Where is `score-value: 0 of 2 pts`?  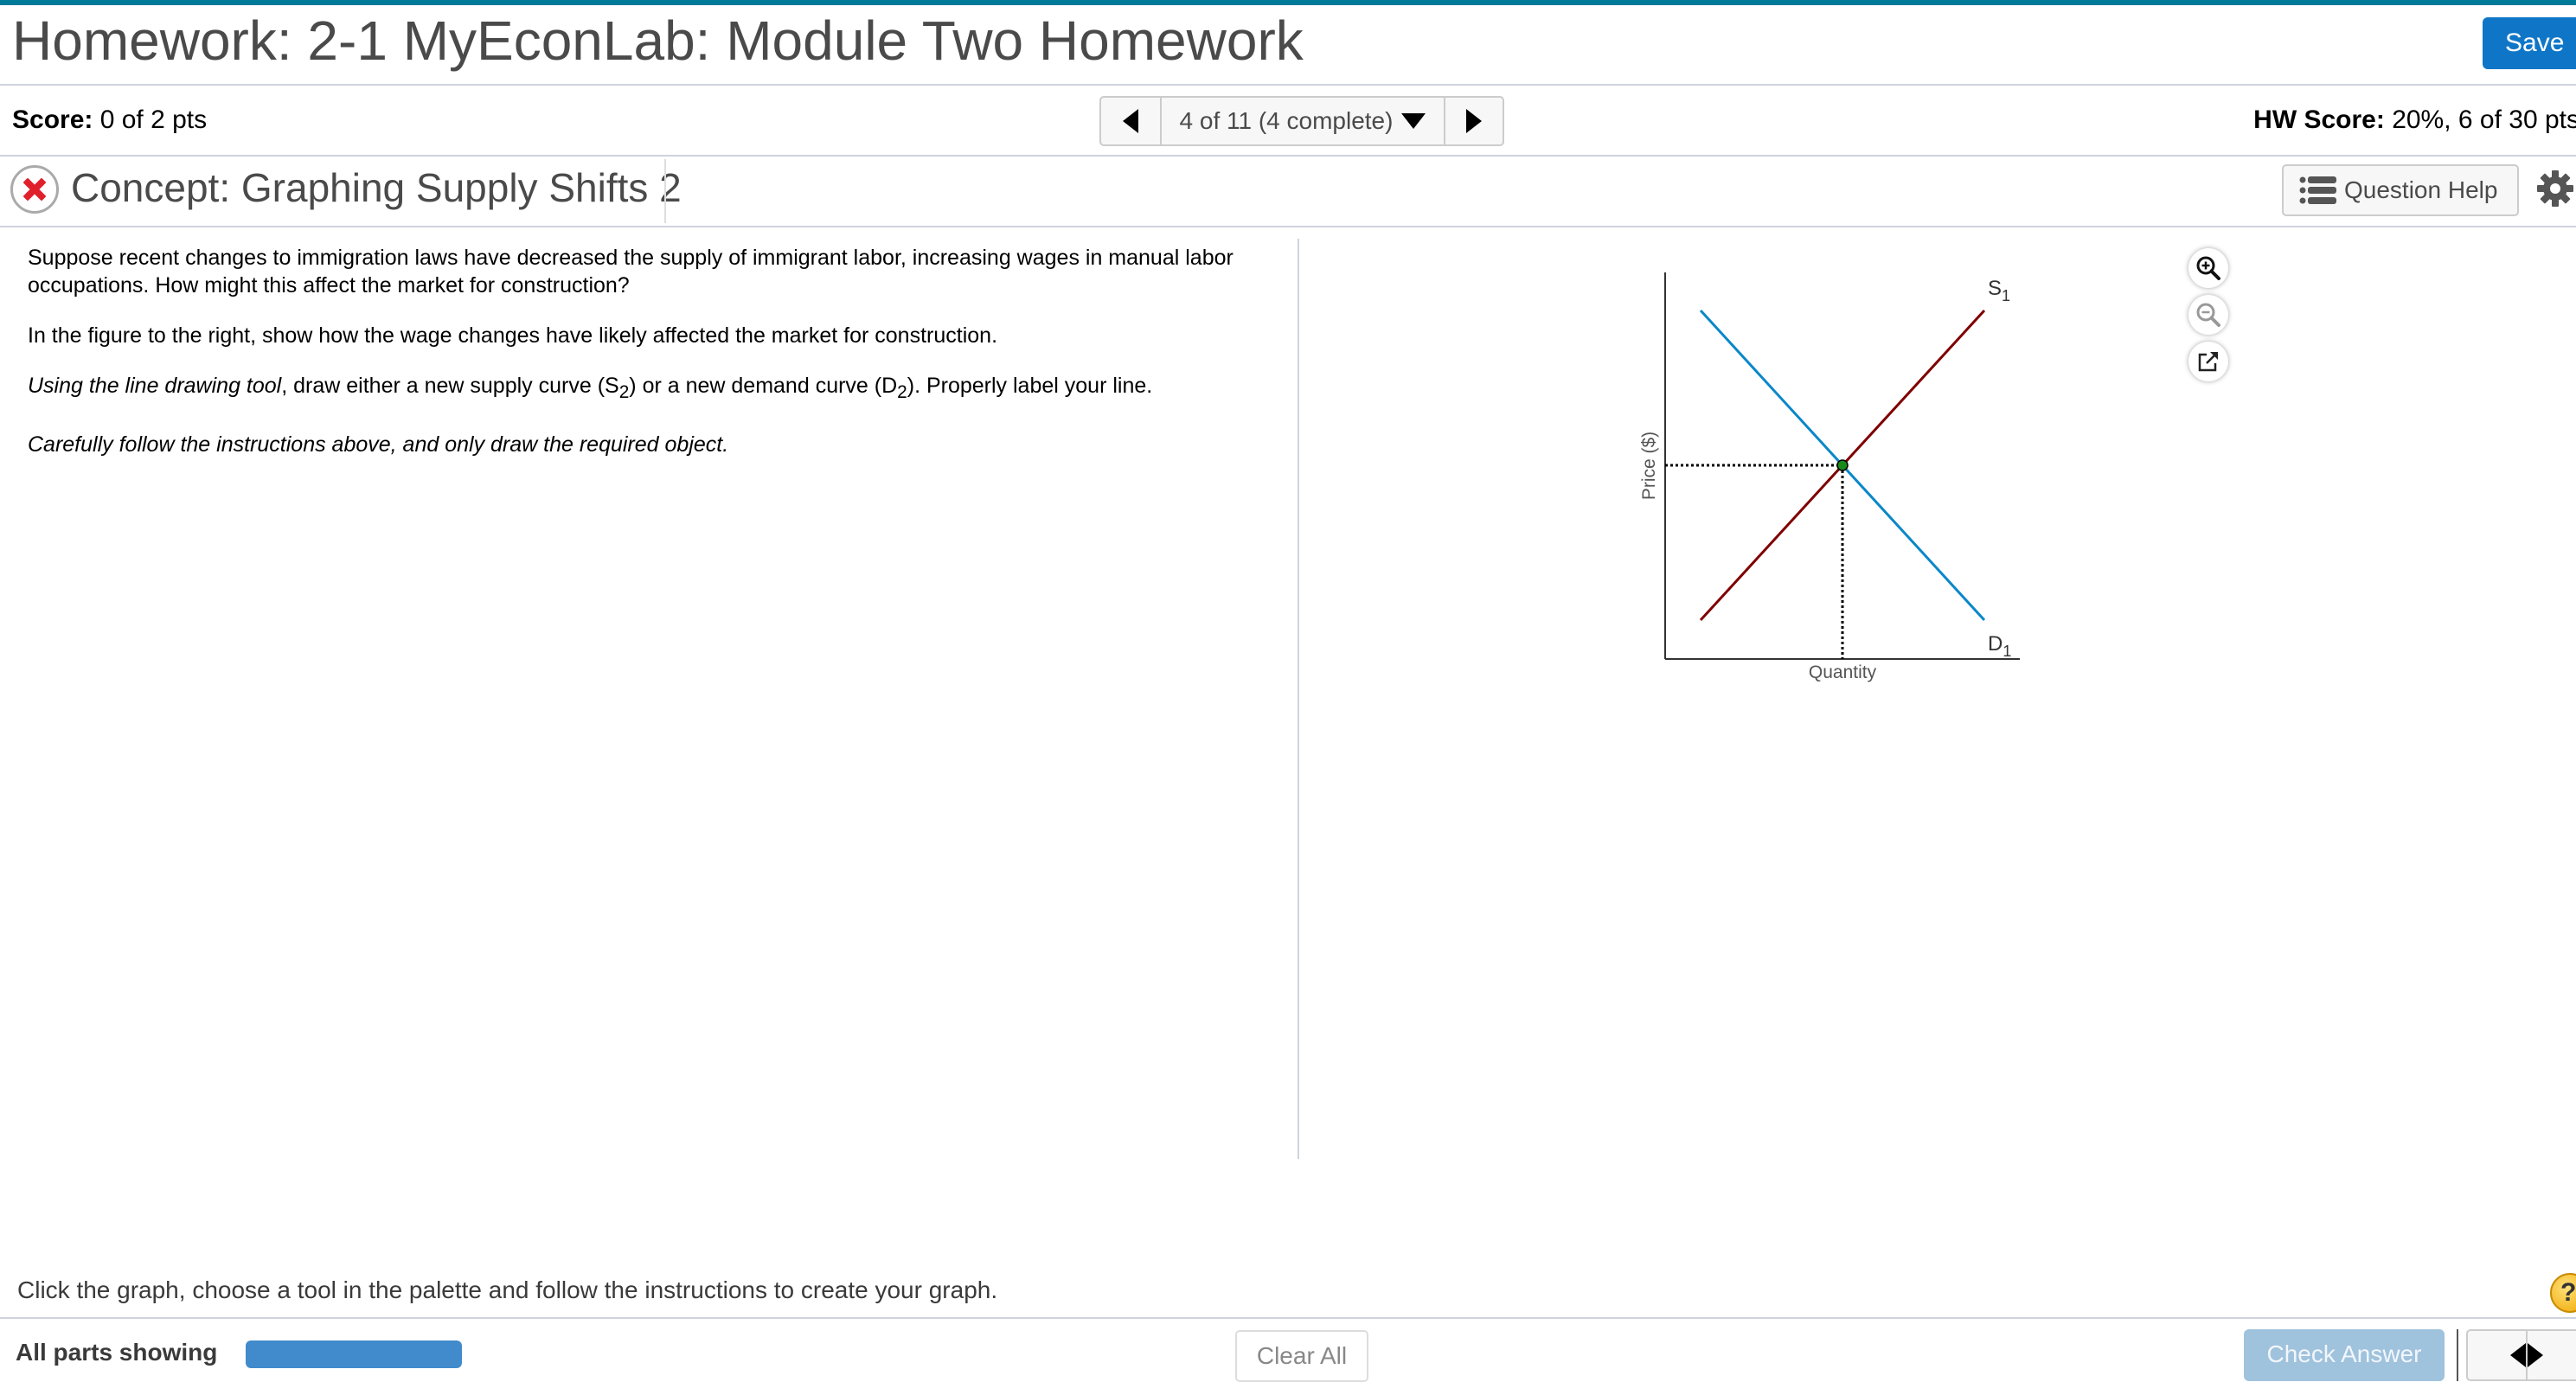 score-value: 0 of 2 pts is located at coordinates (153, 120).